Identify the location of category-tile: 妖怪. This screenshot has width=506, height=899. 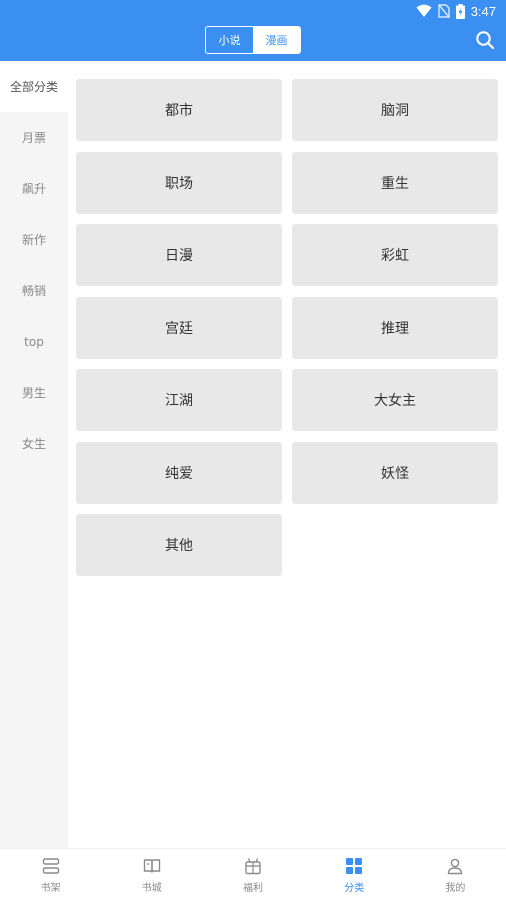
(395, 472).